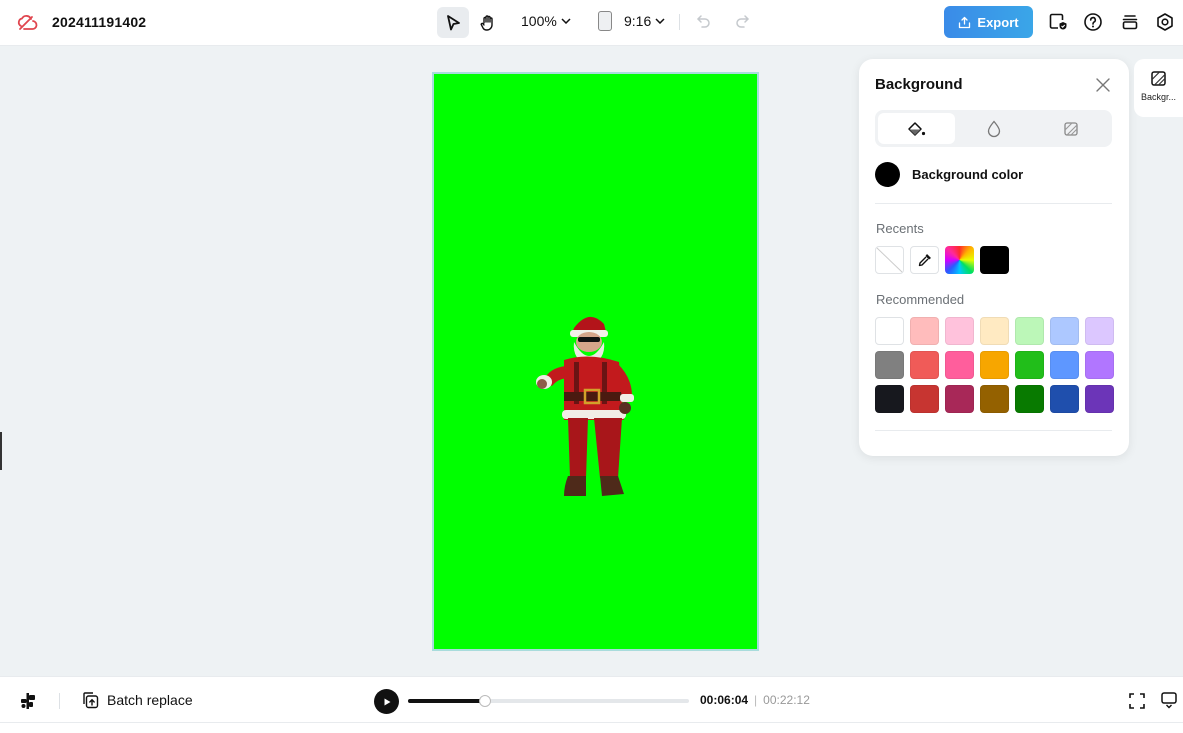 The height and width of the screenshot is (733, 1183). Describe the element at coordinates (446, 701) in the screenshot. I see `playback-progress` at that location.